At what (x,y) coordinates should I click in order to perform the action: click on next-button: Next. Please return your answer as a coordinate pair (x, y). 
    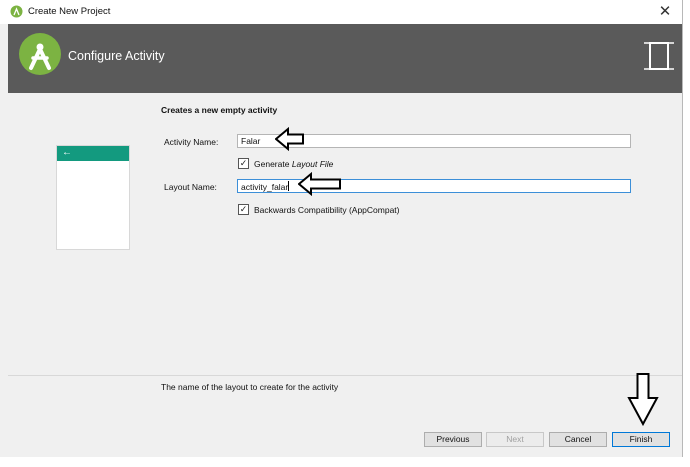
    Looking at the image, I should click on (515, 439).